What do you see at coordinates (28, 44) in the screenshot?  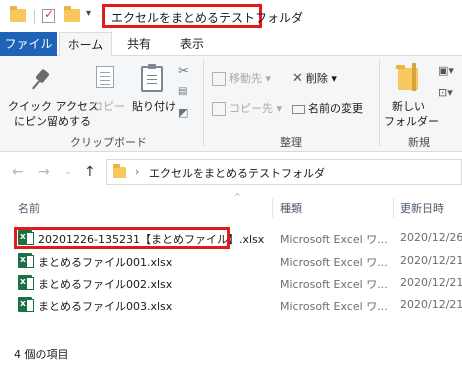 I see `tab-file: ファイル` at bounding box center [28, 44].